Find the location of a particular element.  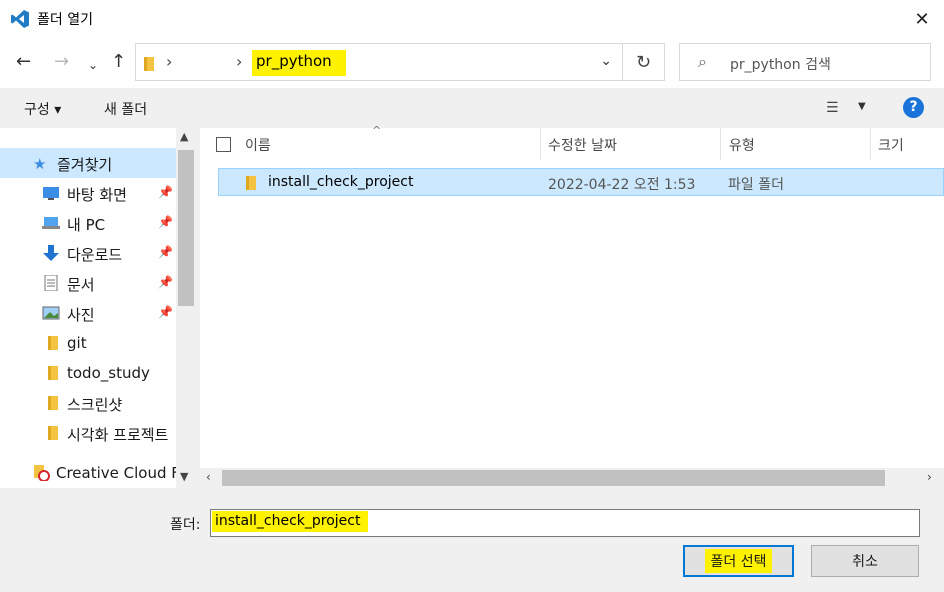

refresh-icon: ↻ is located at coordinates (643, 62).